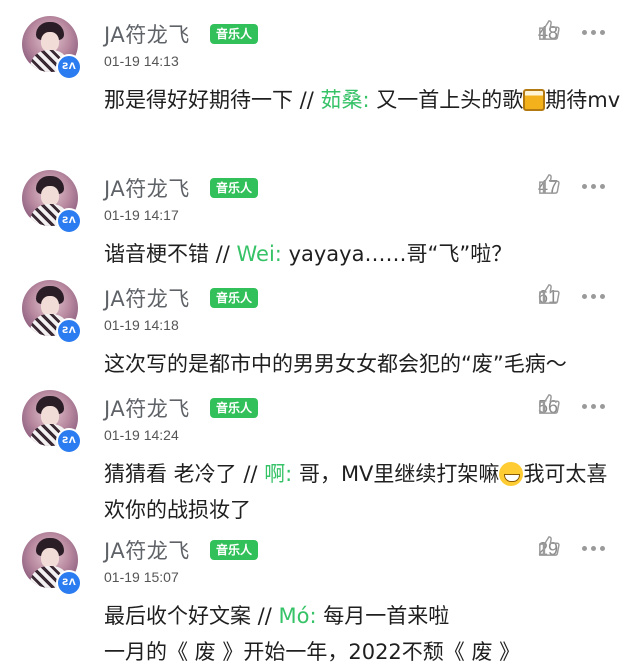 The image size is (640, 671). What do you see at coordinates (312, 652) in the screenshot?
I see `quoted-text-cont: 一月的《 废 》开始一年，2022不颓《 废 》` at bounding box center [312, 652].